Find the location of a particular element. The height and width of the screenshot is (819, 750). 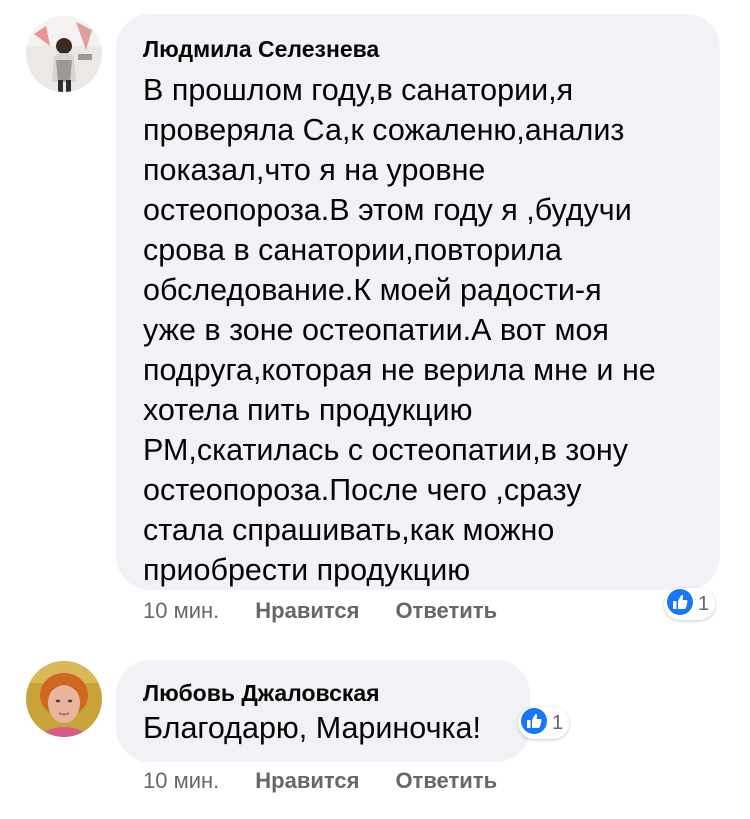

comment-text-line: хотела пить продукцию is located at coordinates (308, 410).